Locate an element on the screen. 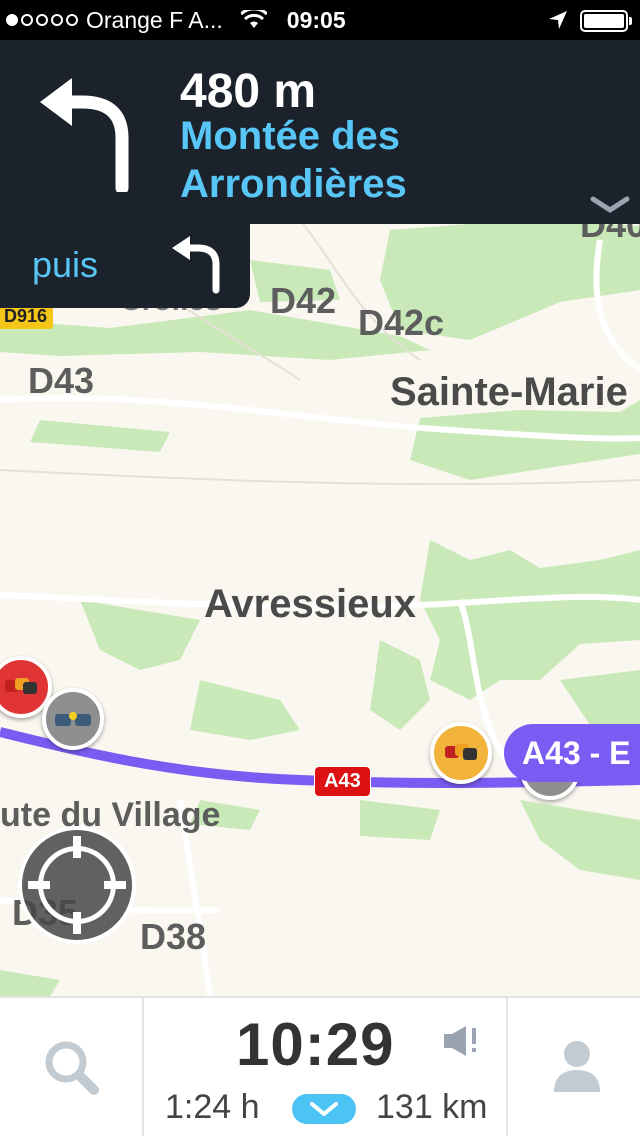 This screenshot has height=1136, width=640. search-icon is located at coordinates (72, 1068).